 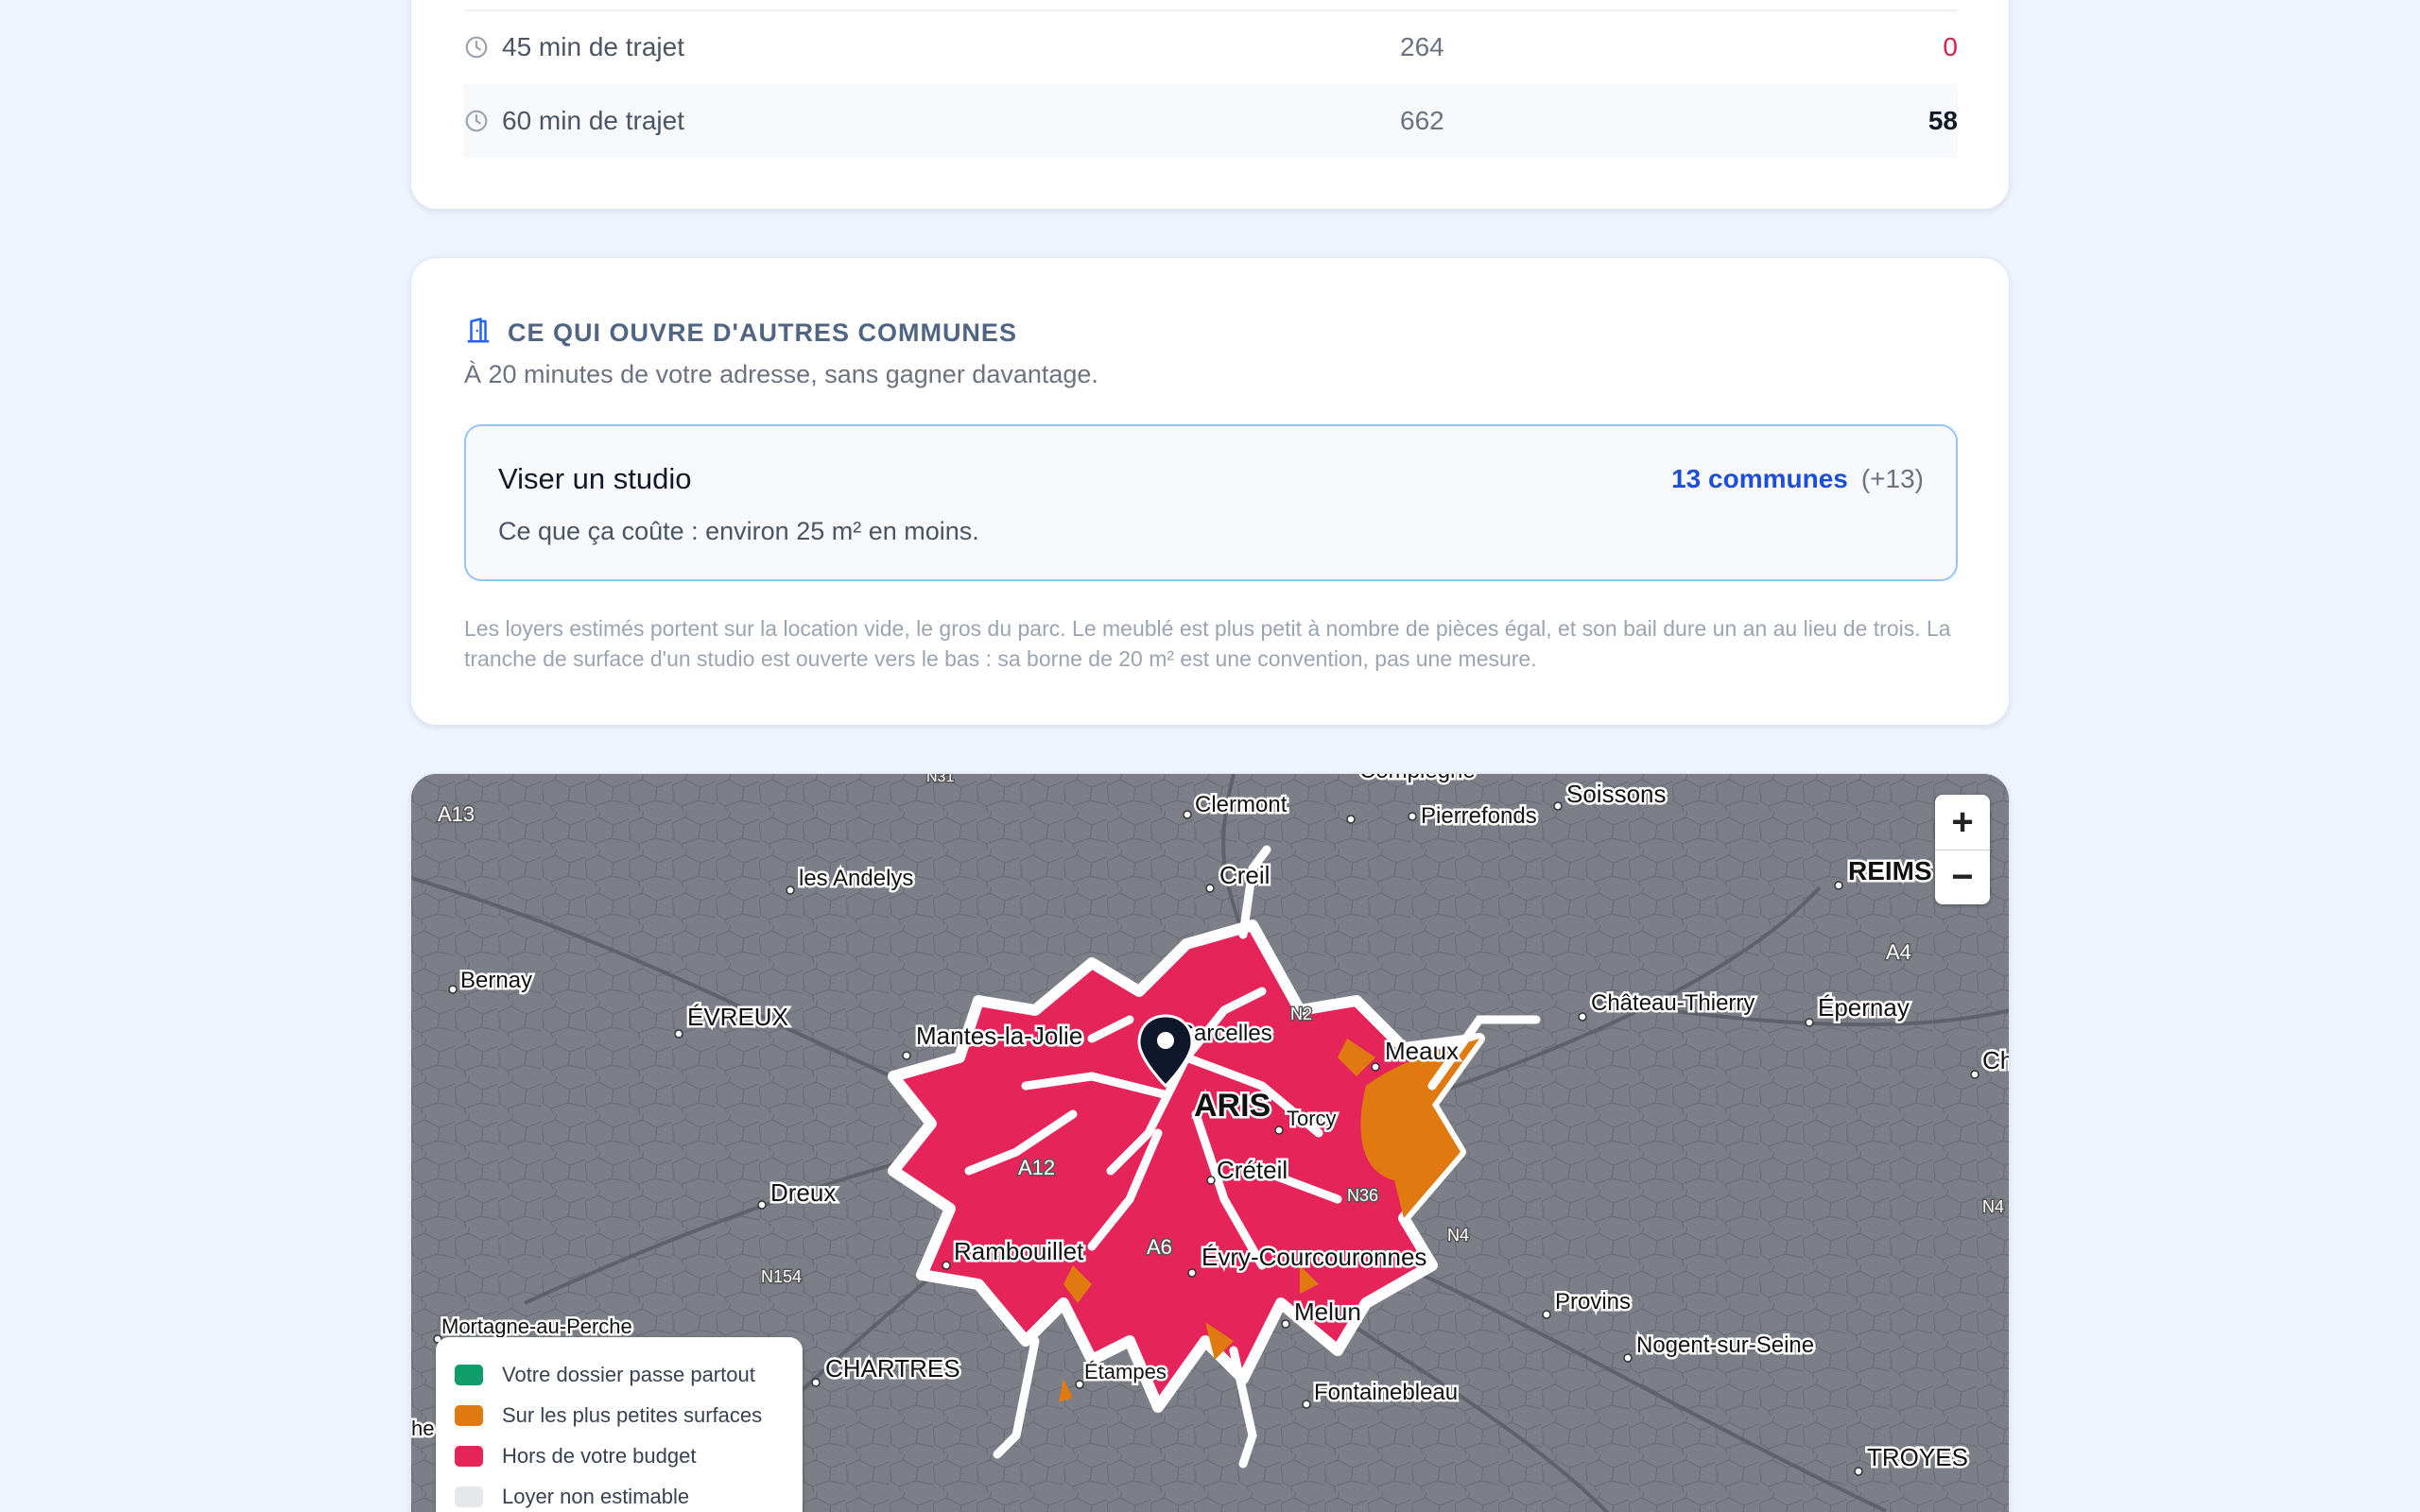 I want to click on place-label: Dreux, so click(x=803, y=1192).